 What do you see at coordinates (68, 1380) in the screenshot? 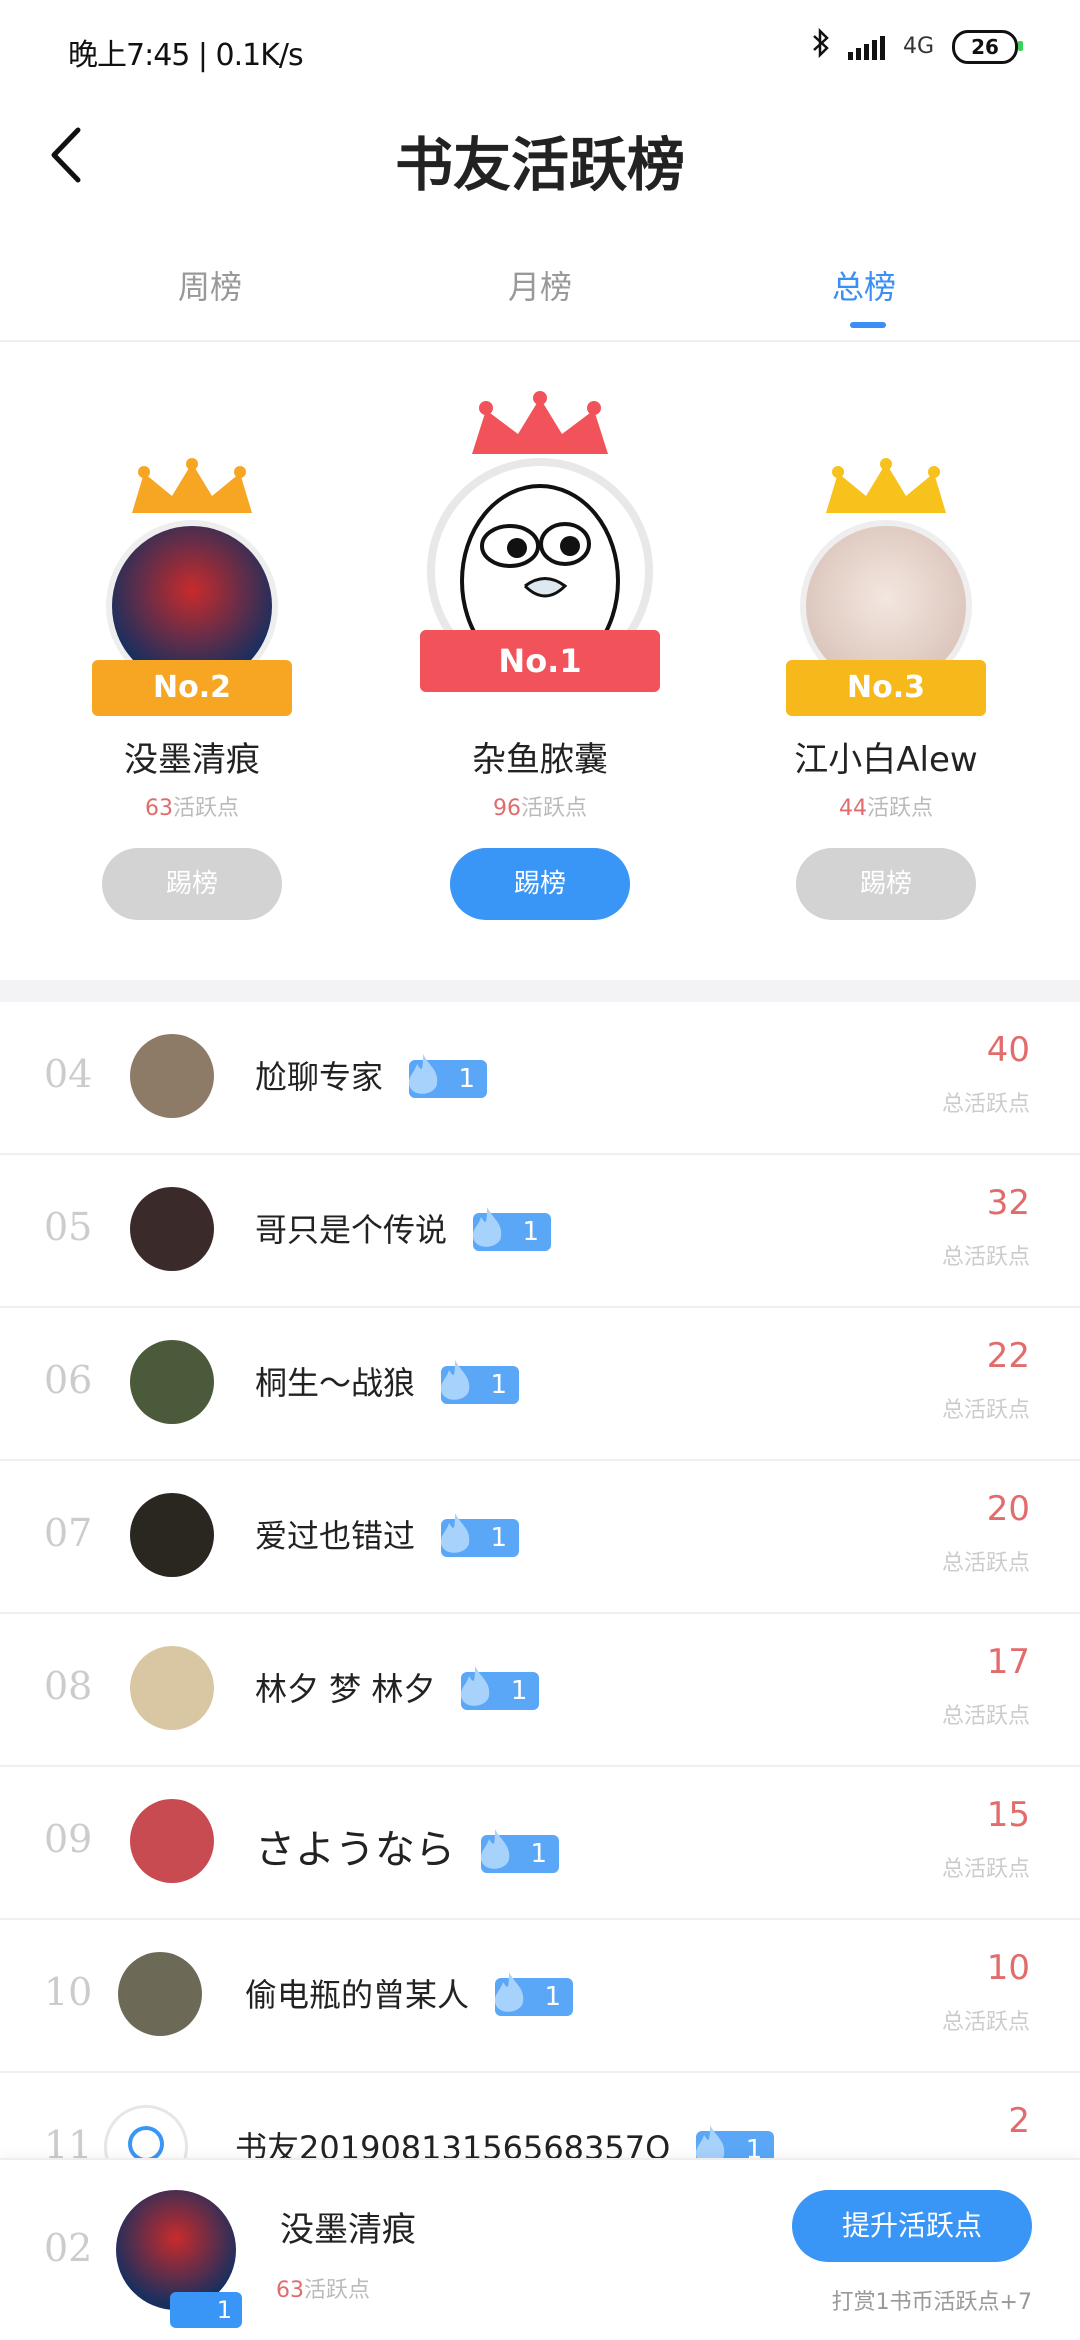
I see `rank-number: 06` at bounding box center [68, 1380].